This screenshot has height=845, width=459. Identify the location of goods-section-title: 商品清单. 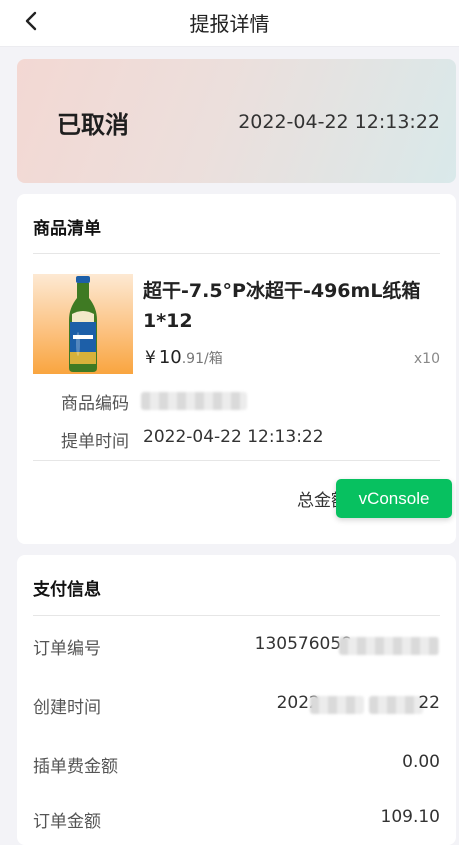
(67, 229).